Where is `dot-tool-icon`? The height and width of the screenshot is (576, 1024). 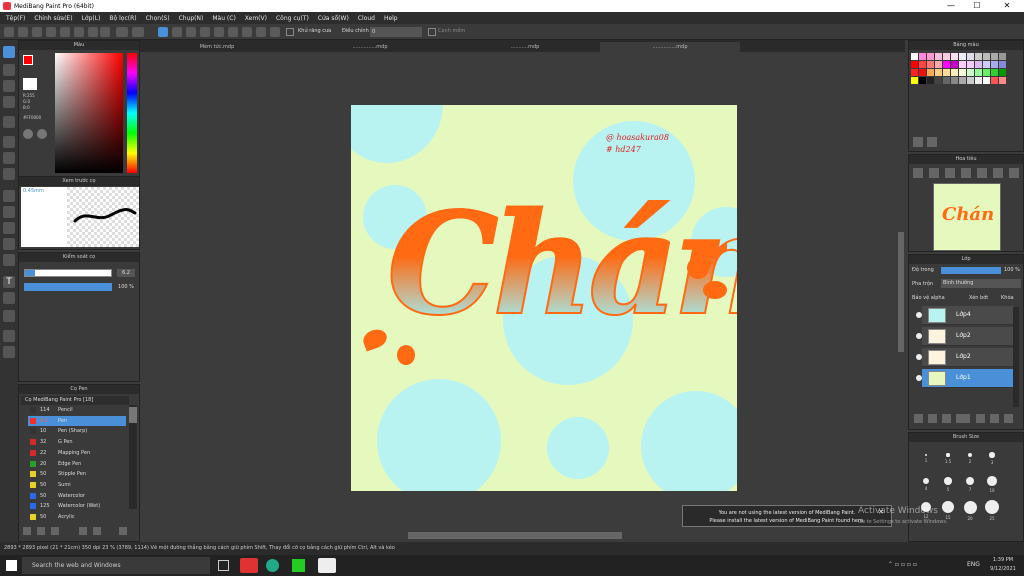
dot-tool-icon is located at coordinates (9, 86).